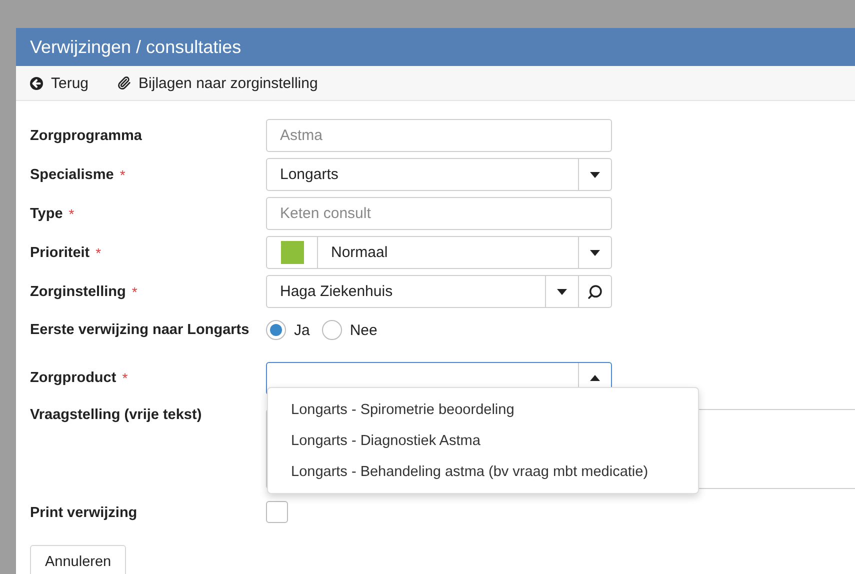  Describe the element at coordinates (86, 136) in the screenshot. I see `field-label: Zorgprogramma` at that location.